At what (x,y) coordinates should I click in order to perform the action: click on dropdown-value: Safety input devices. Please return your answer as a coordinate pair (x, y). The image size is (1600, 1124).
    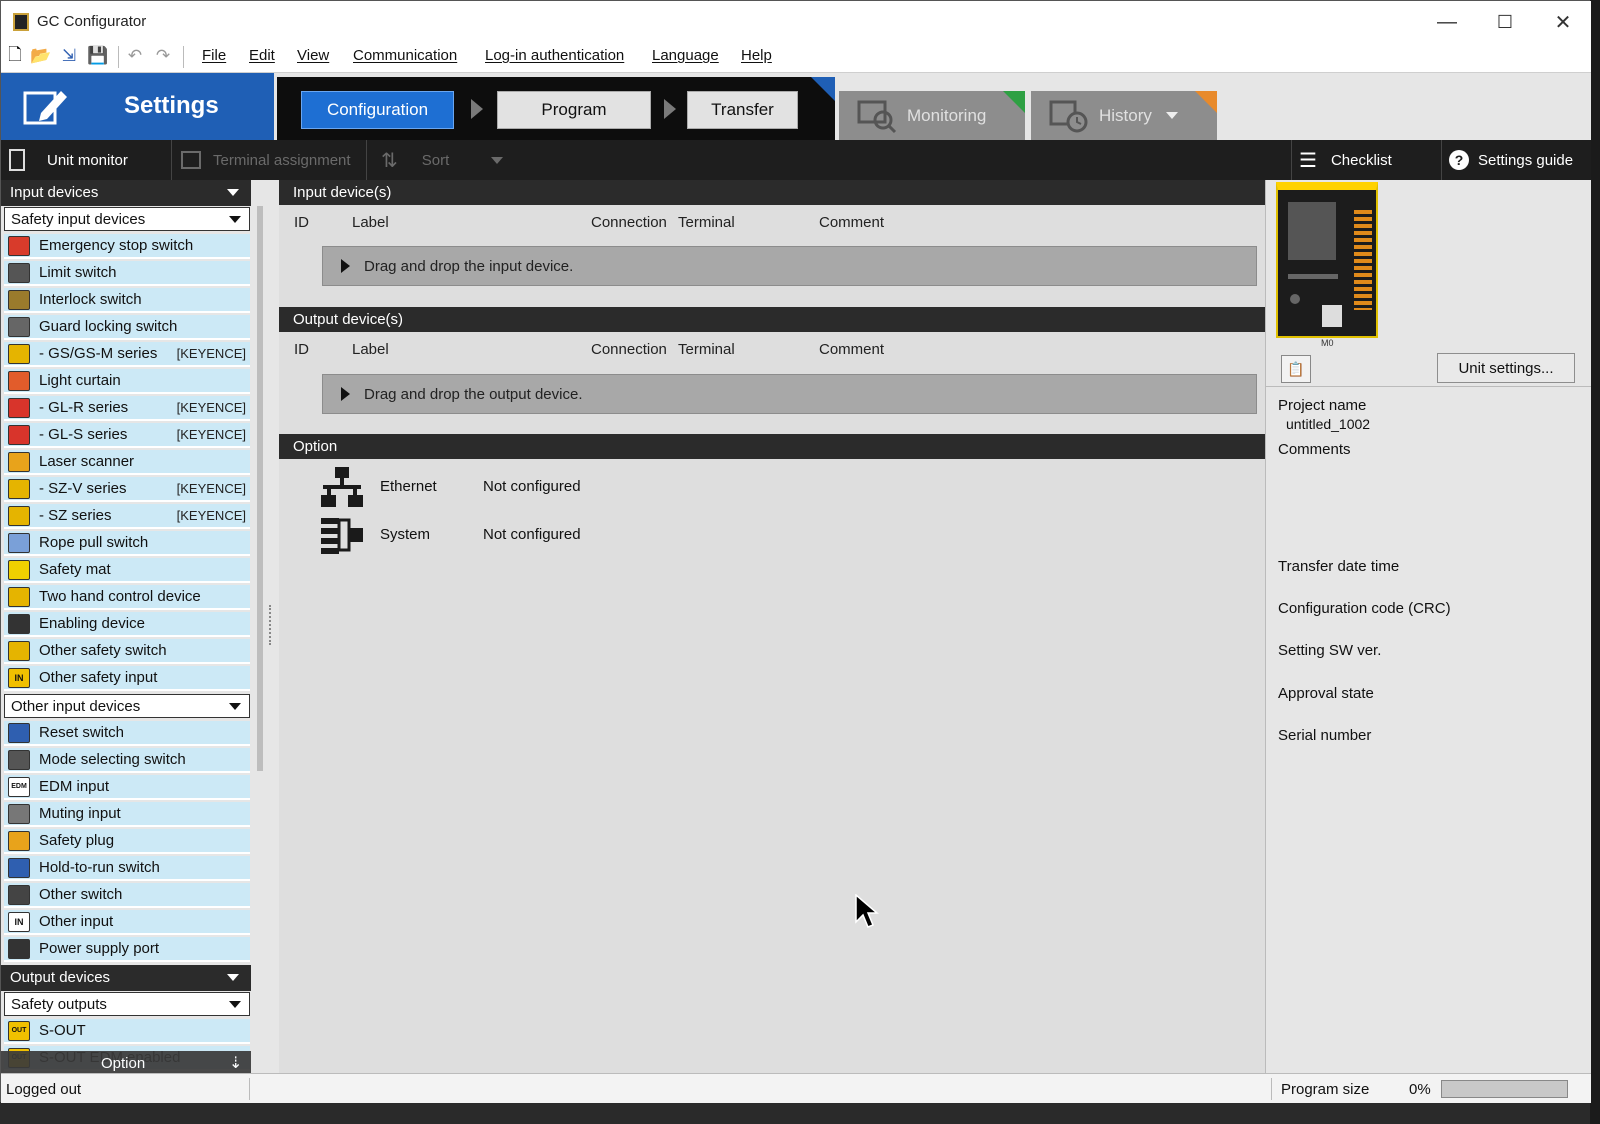
    Looking at the image, I should click on (78, 219).